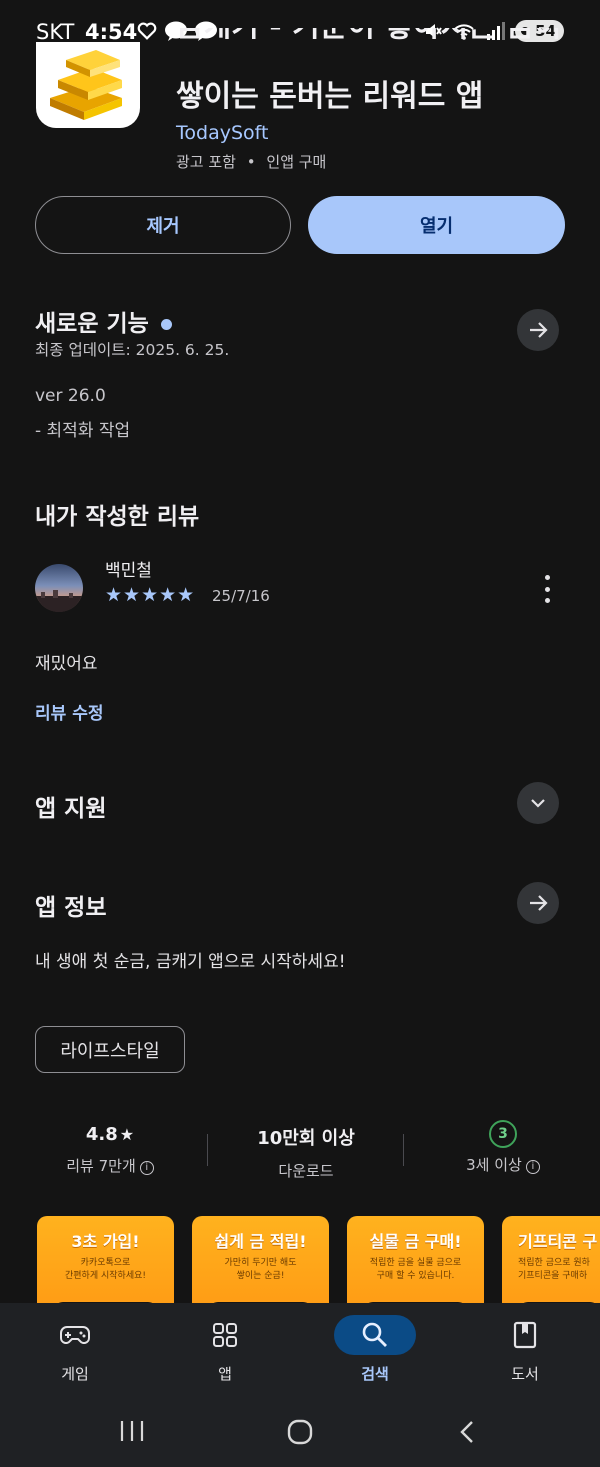  I want to click on review-more-options-icon, so click(547, 589).